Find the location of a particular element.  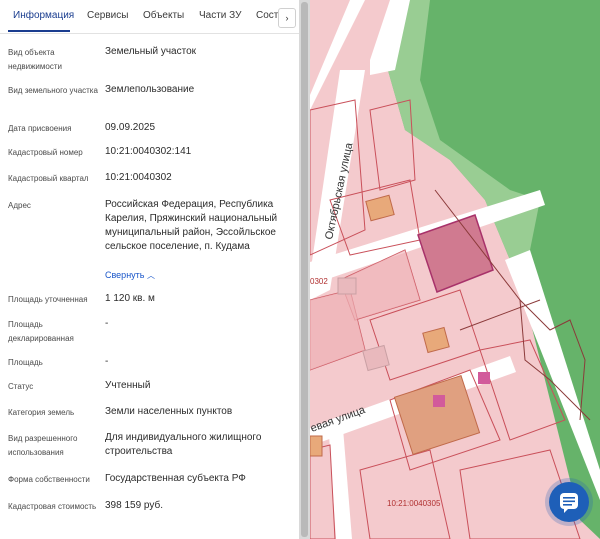

property-label: Кадастровый квартал is located at coordinates (48, 178).